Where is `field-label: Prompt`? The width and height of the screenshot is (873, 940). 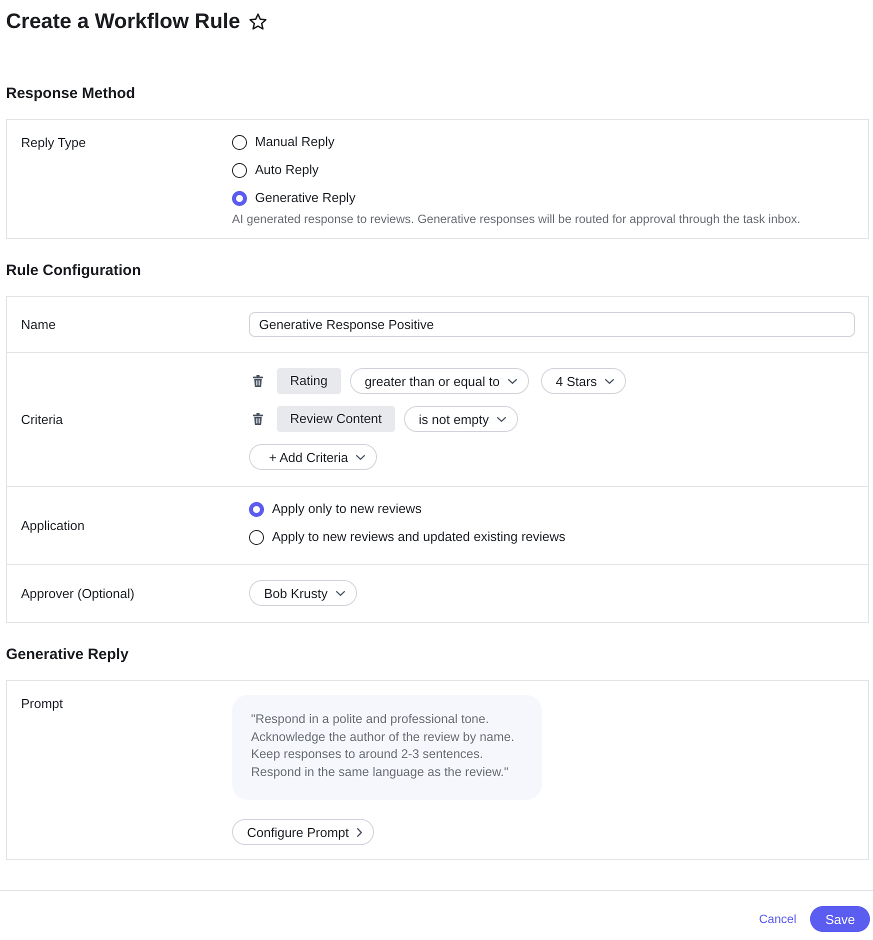 field-label: Prompt is located at coordinates (42, 703).